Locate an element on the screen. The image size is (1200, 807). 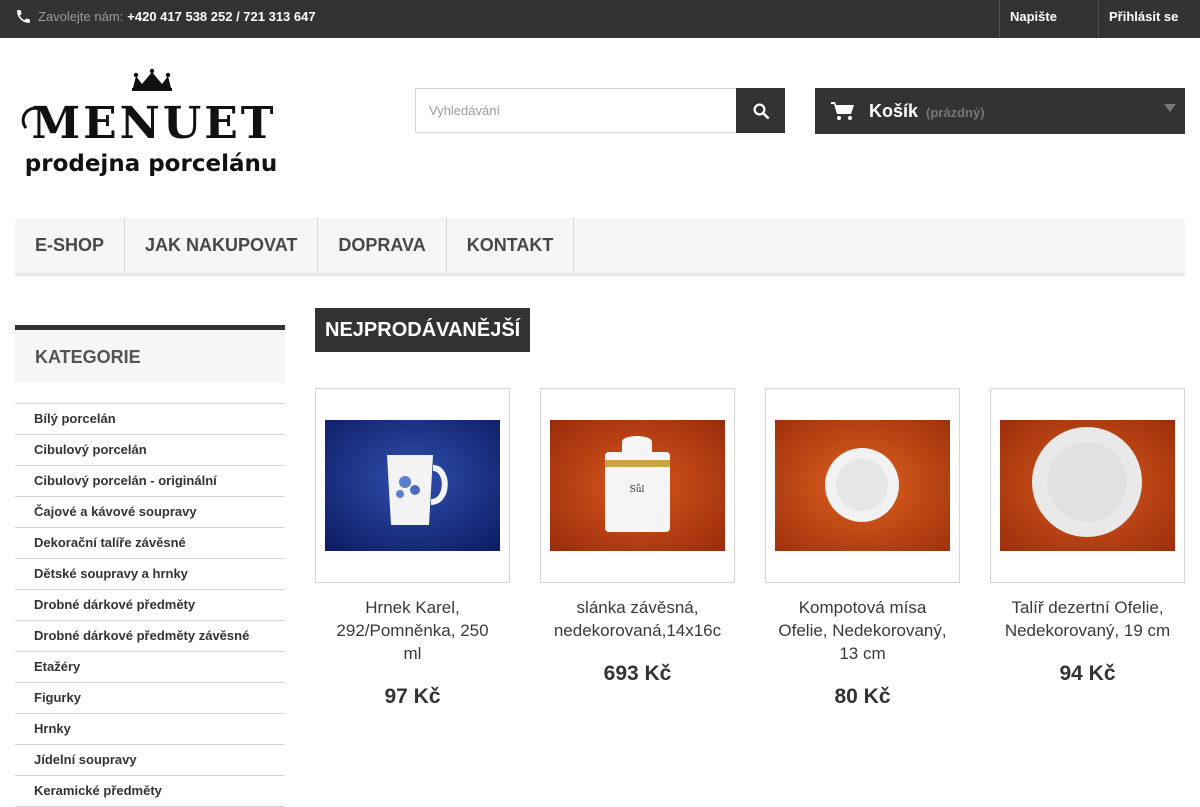
category-item: Dětské soupravy a hrnky is located at coordinates (150, 574).